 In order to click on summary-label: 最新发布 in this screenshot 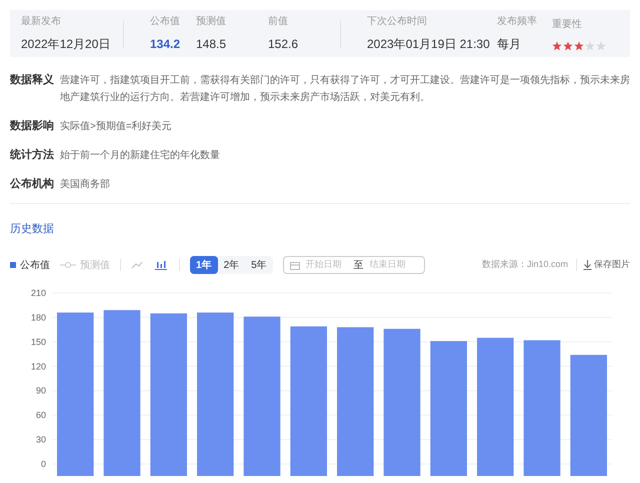, I will do `click(41, 21)`.